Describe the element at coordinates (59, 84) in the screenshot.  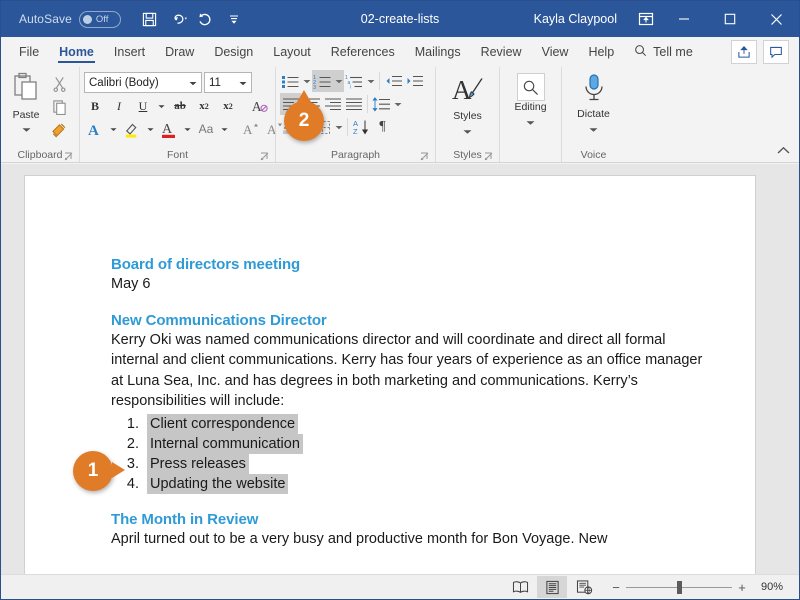
I see `cut-icon` at that location.